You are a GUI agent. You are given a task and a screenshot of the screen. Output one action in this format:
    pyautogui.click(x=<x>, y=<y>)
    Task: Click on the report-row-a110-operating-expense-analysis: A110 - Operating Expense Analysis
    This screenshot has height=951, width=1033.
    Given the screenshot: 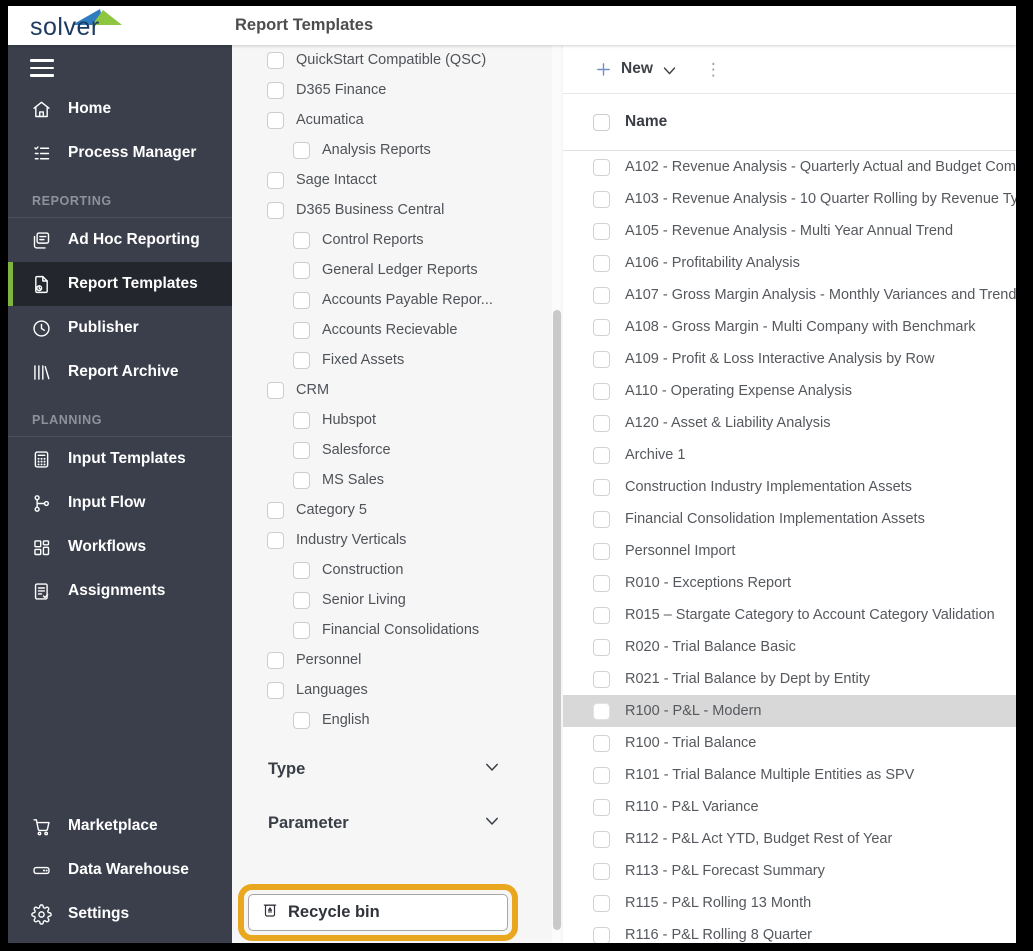 What is the action you would take?
    pyautogui.click(x=789, y=391)
    